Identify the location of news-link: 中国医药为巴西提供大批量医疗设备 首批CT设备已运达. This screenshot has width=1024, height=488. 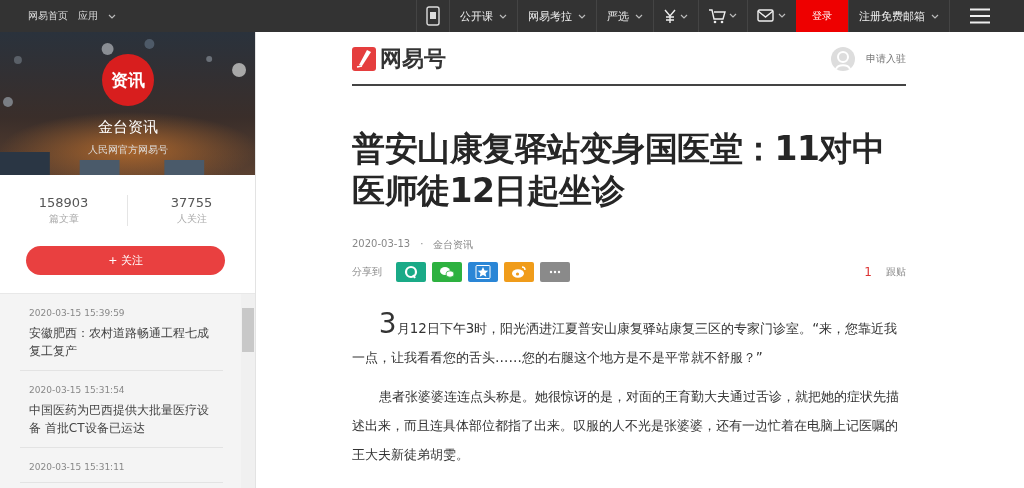
(119, 419).